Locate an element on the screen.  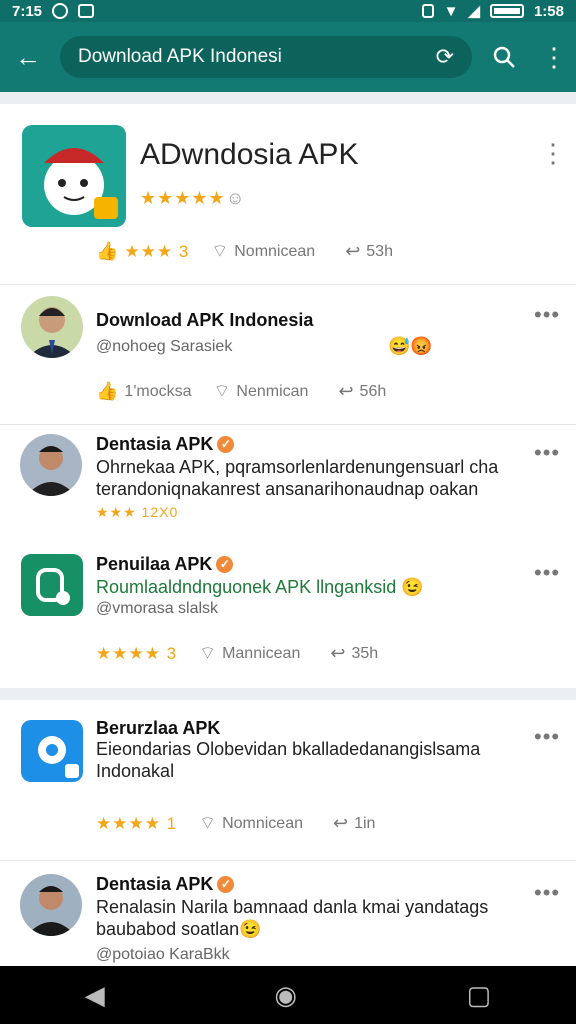
comment-action: ⌔ Mannicean is located at coordinates (249, 653).